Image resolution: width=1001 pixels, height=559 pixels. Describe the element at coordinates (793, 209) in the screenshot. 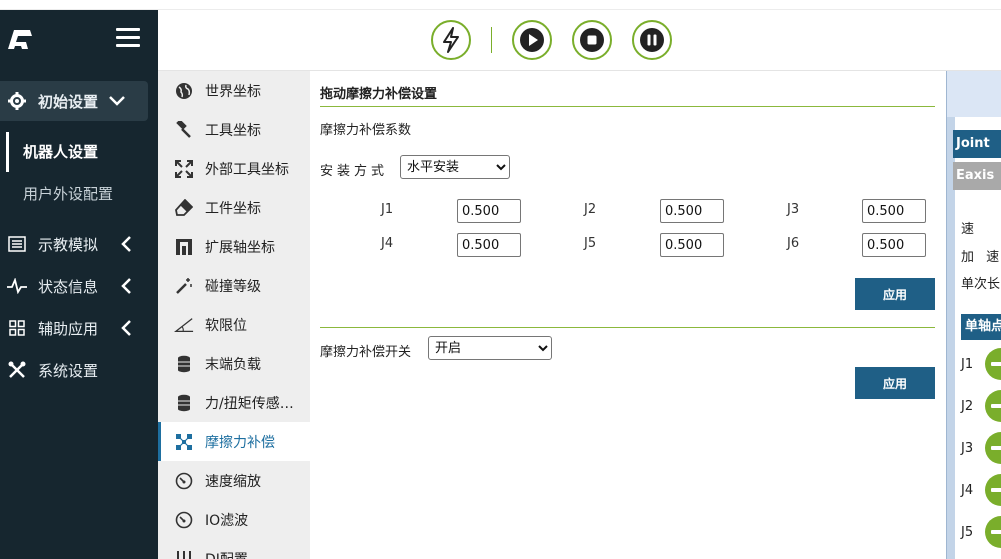

I see `joint-label-j3: J3` at that location.